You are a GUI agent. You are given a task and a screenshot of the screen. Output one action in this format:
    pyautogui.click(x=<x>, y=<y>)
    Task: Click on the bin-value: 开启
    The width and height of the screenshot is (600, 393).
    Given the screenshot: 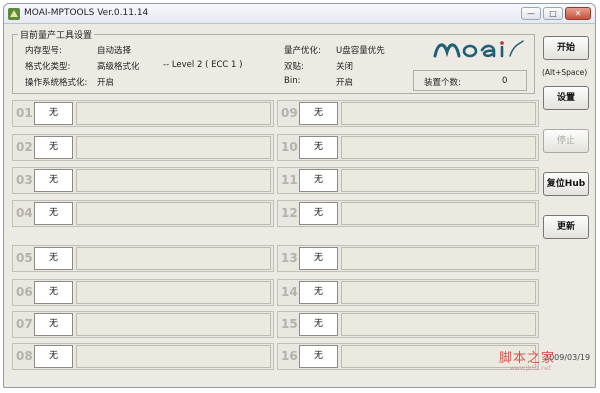 What is the action you would take?
    pyautogui.click(x=345, y=83)
    